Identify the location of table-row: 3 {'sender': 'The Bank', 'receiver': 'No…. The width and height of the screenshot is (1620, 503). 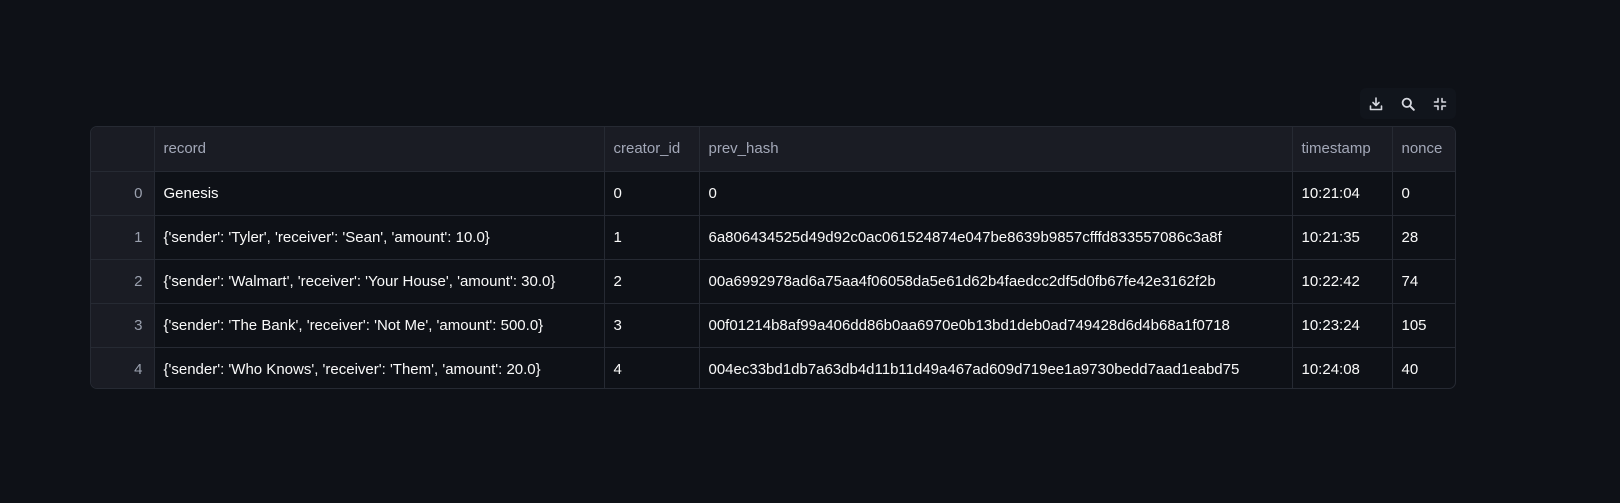
(773, 325).